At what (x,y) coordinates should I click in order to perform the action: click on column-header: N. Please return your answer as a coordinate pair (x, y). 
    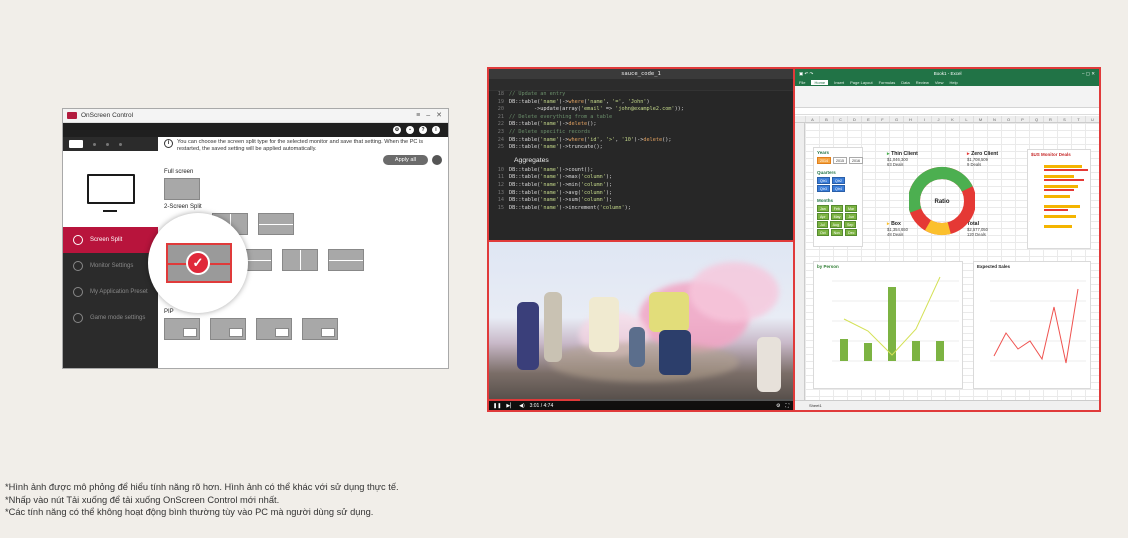
    Looking at the image, I should click on (994, 119).